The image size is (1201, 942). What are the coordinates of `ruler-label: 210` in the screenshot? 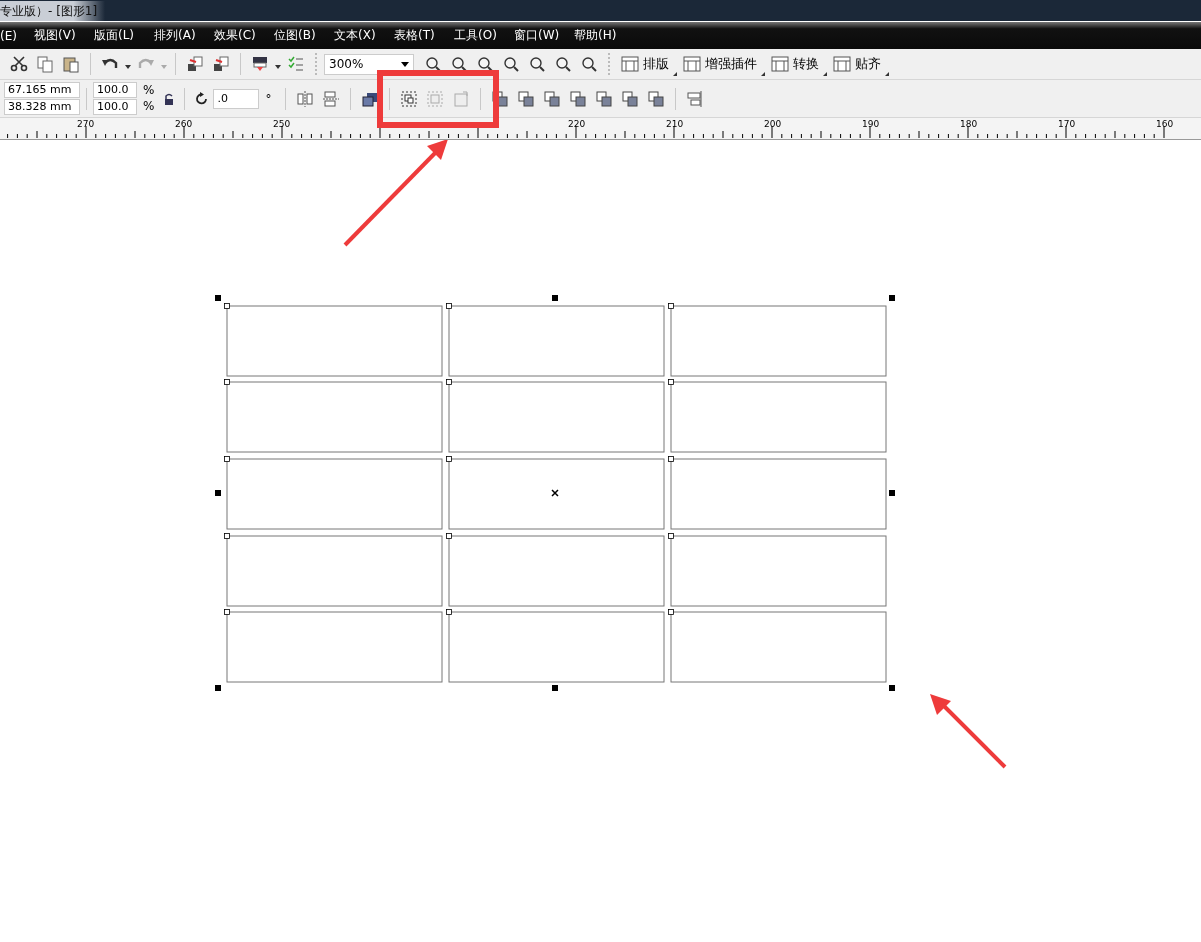 It's located at (675, 124).